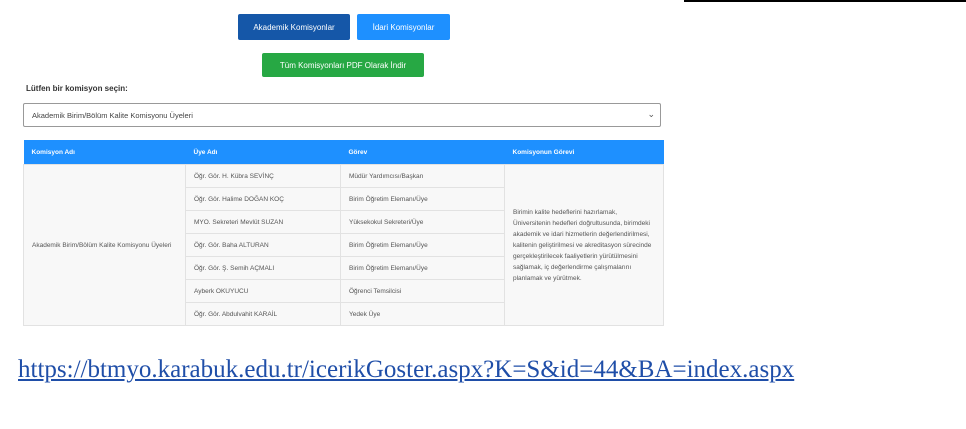  What do you see at coordinates (825, 1) in the screenshot?
I see `horizontal-rule` at bounding box center [825, 1].